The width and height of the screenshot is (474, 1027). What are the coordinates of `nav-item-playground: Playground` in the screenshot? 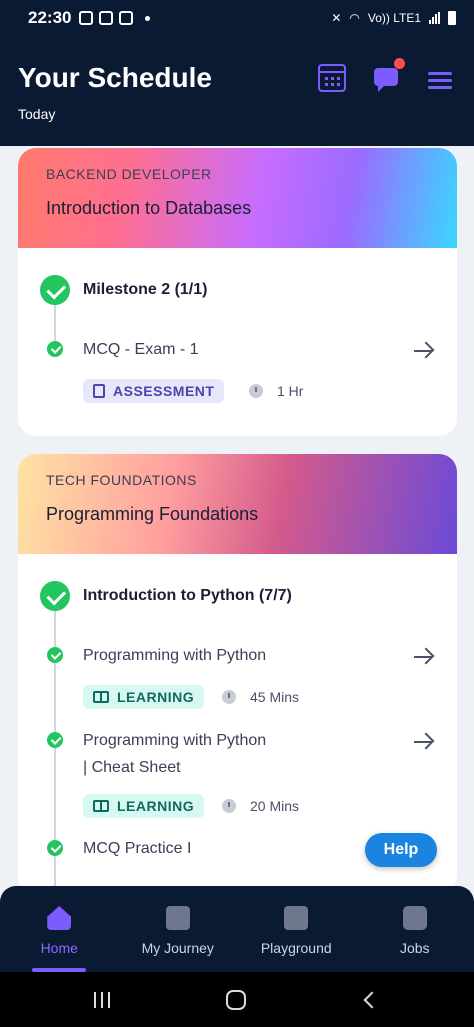 It's located at (296, 929).